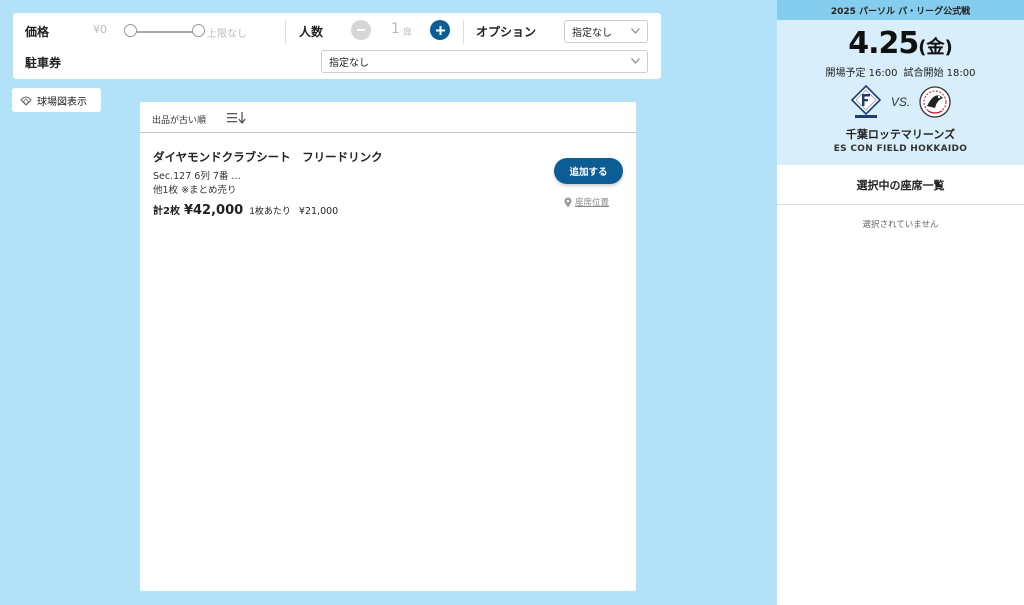  Describe the element at coordinates (592, 203) in the screenshot. I see `seat-location-label: 座席位置` at that location.